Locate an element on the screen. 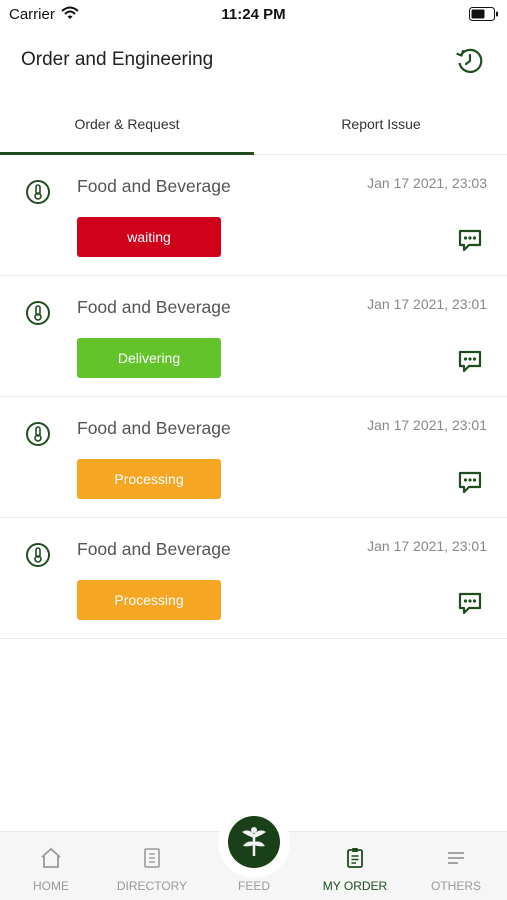  feed-logo-icon is located at coordinates (254, 842).